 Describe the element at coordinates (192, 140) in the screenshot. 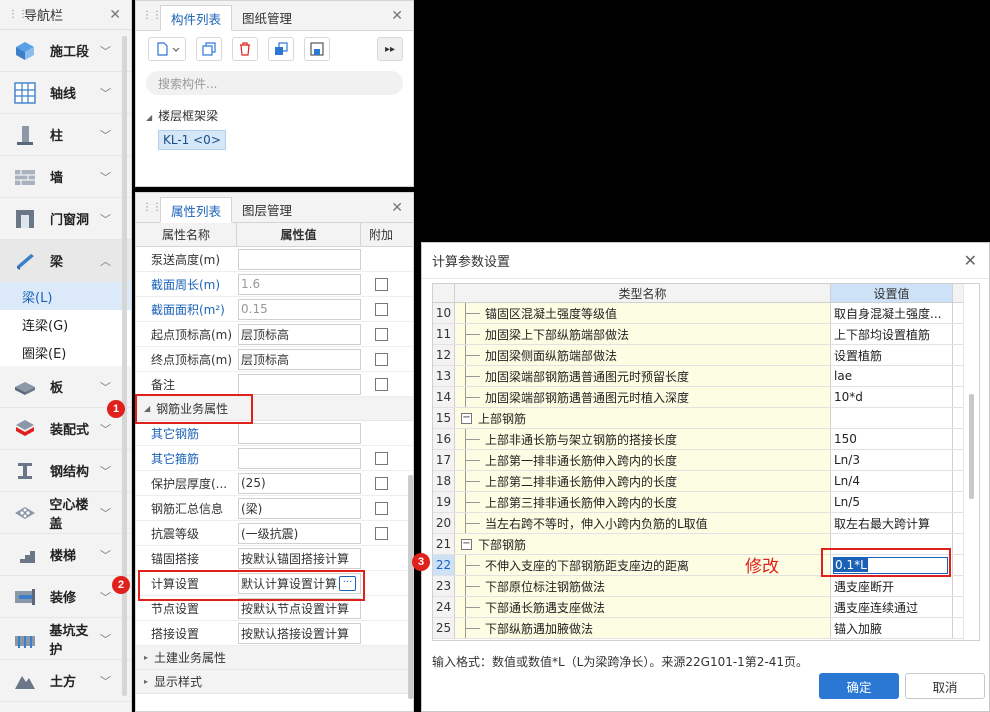

I see `tree-leaf-kl1: KL-1 <0>` at that location.